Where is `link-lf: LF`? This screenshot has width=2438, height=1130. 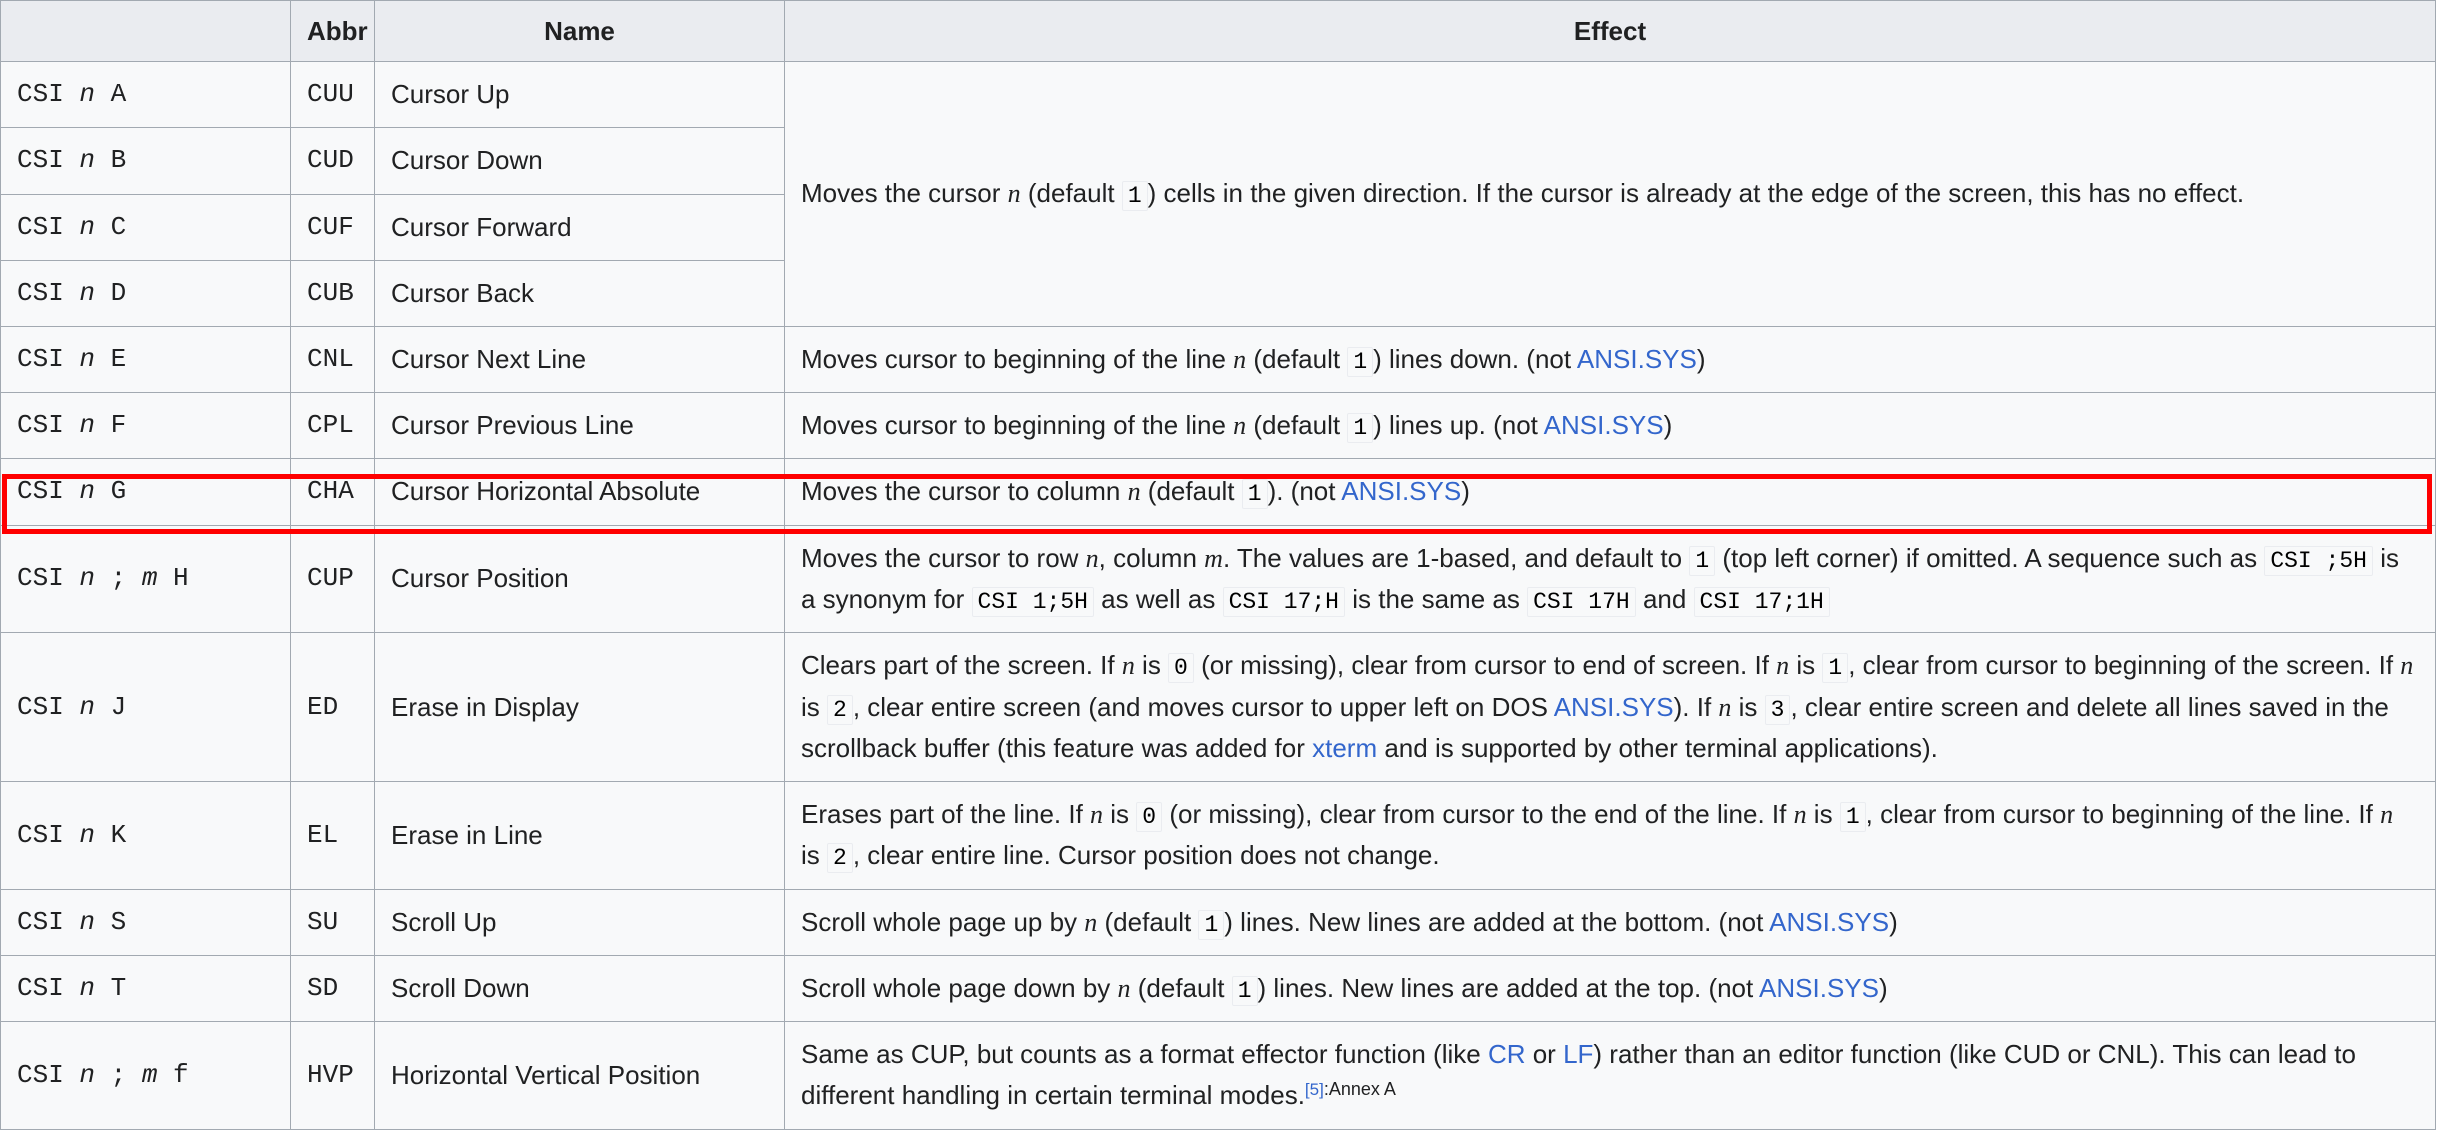 link-lf: LF is located at coordinates (1578, 1054).